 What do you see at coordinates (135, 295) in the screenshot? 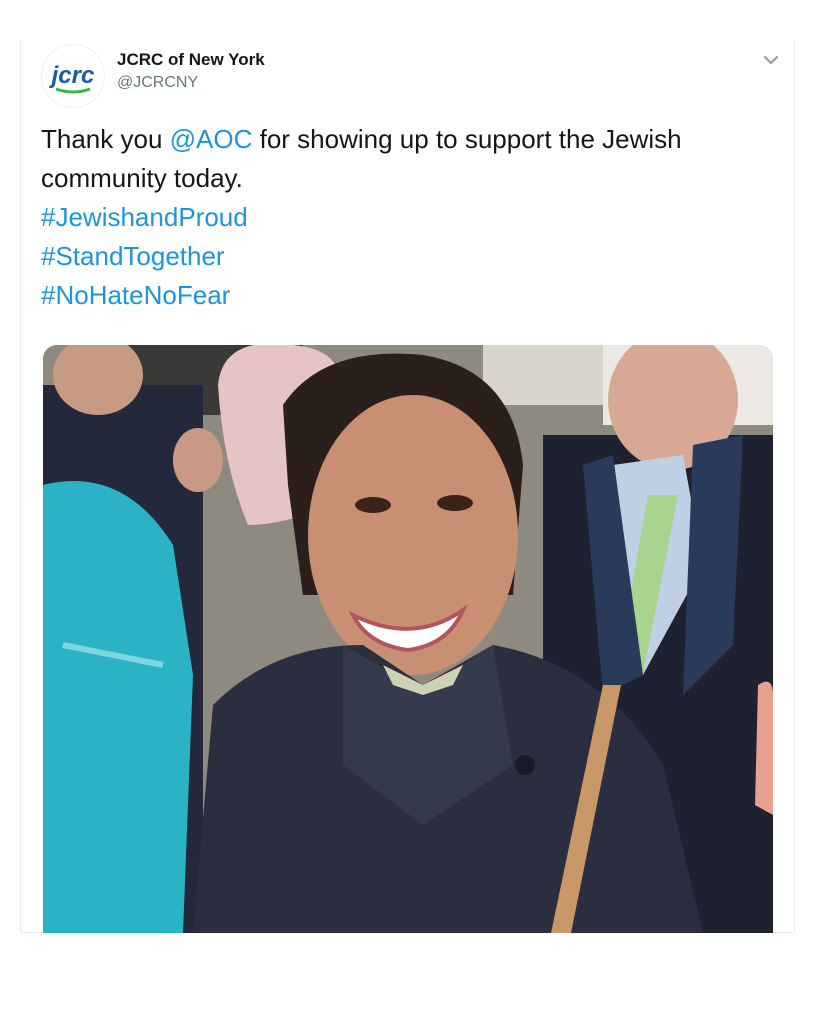
I see `hashtag-link: #NoHateNoFear` at bounding box center [135, 295].